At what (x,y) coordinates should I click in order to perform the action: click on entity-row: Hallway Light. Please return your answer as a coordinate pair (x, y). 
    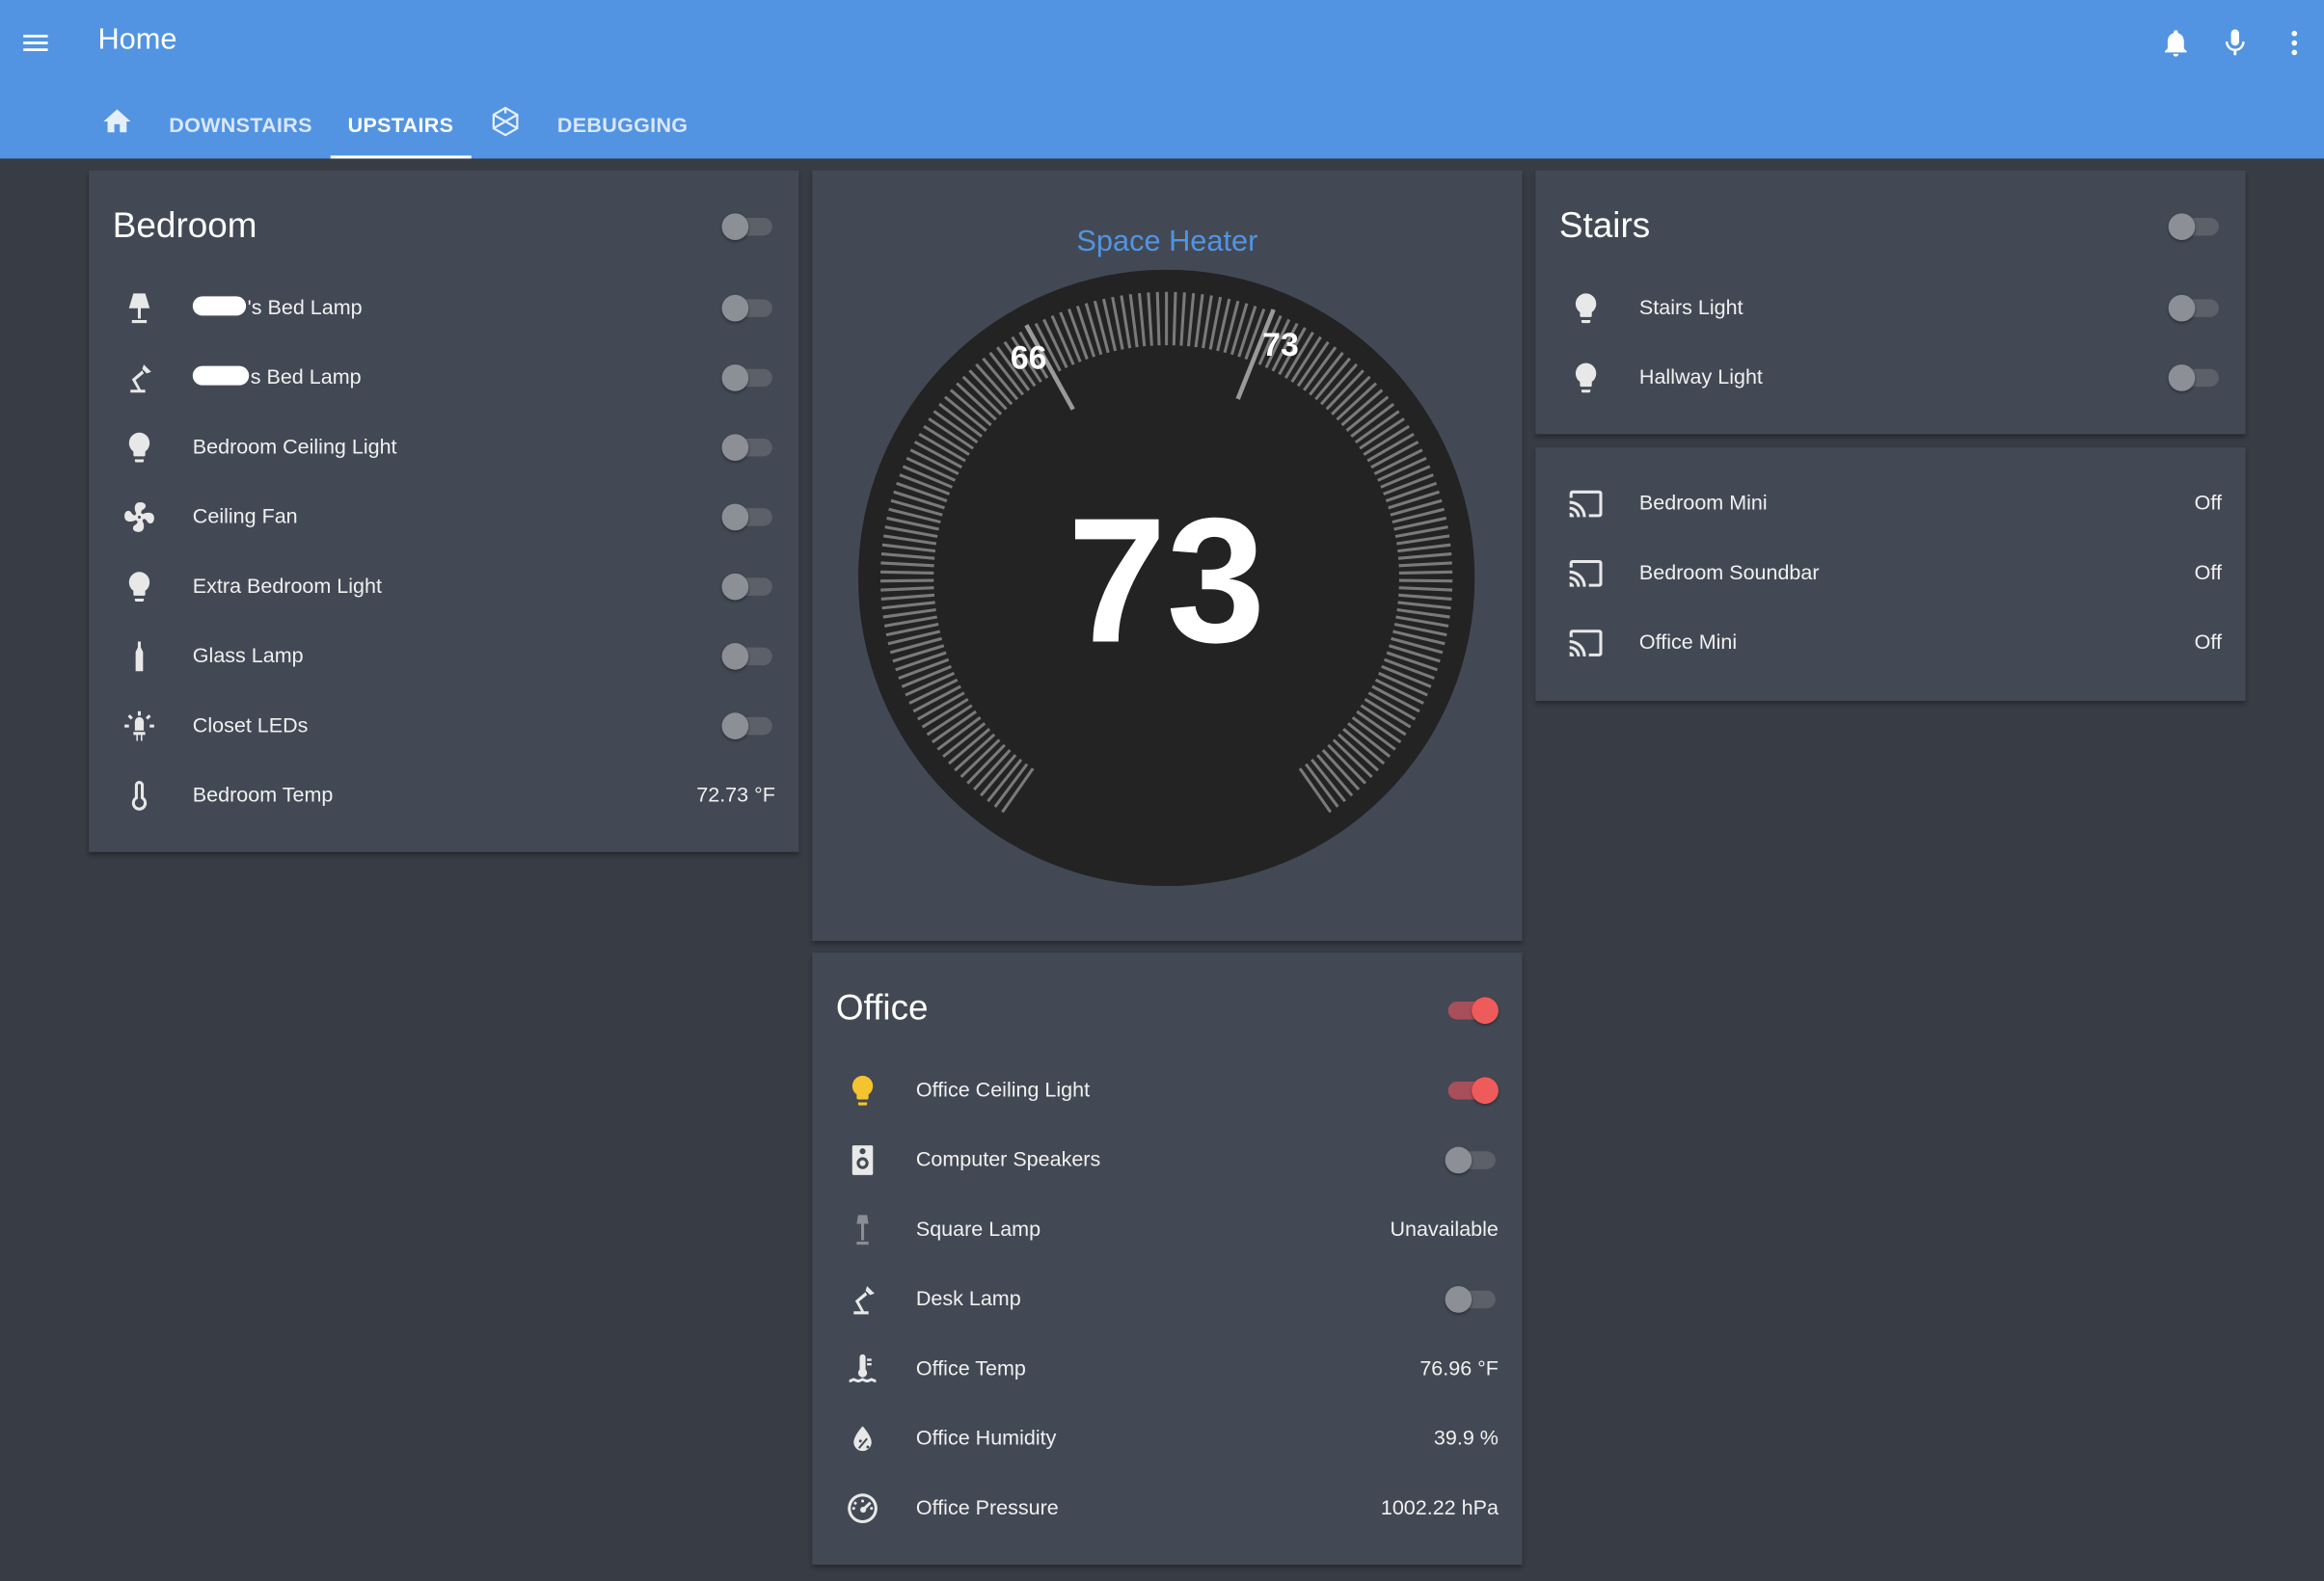
    Looking at the image, I should click on (1890, 377).